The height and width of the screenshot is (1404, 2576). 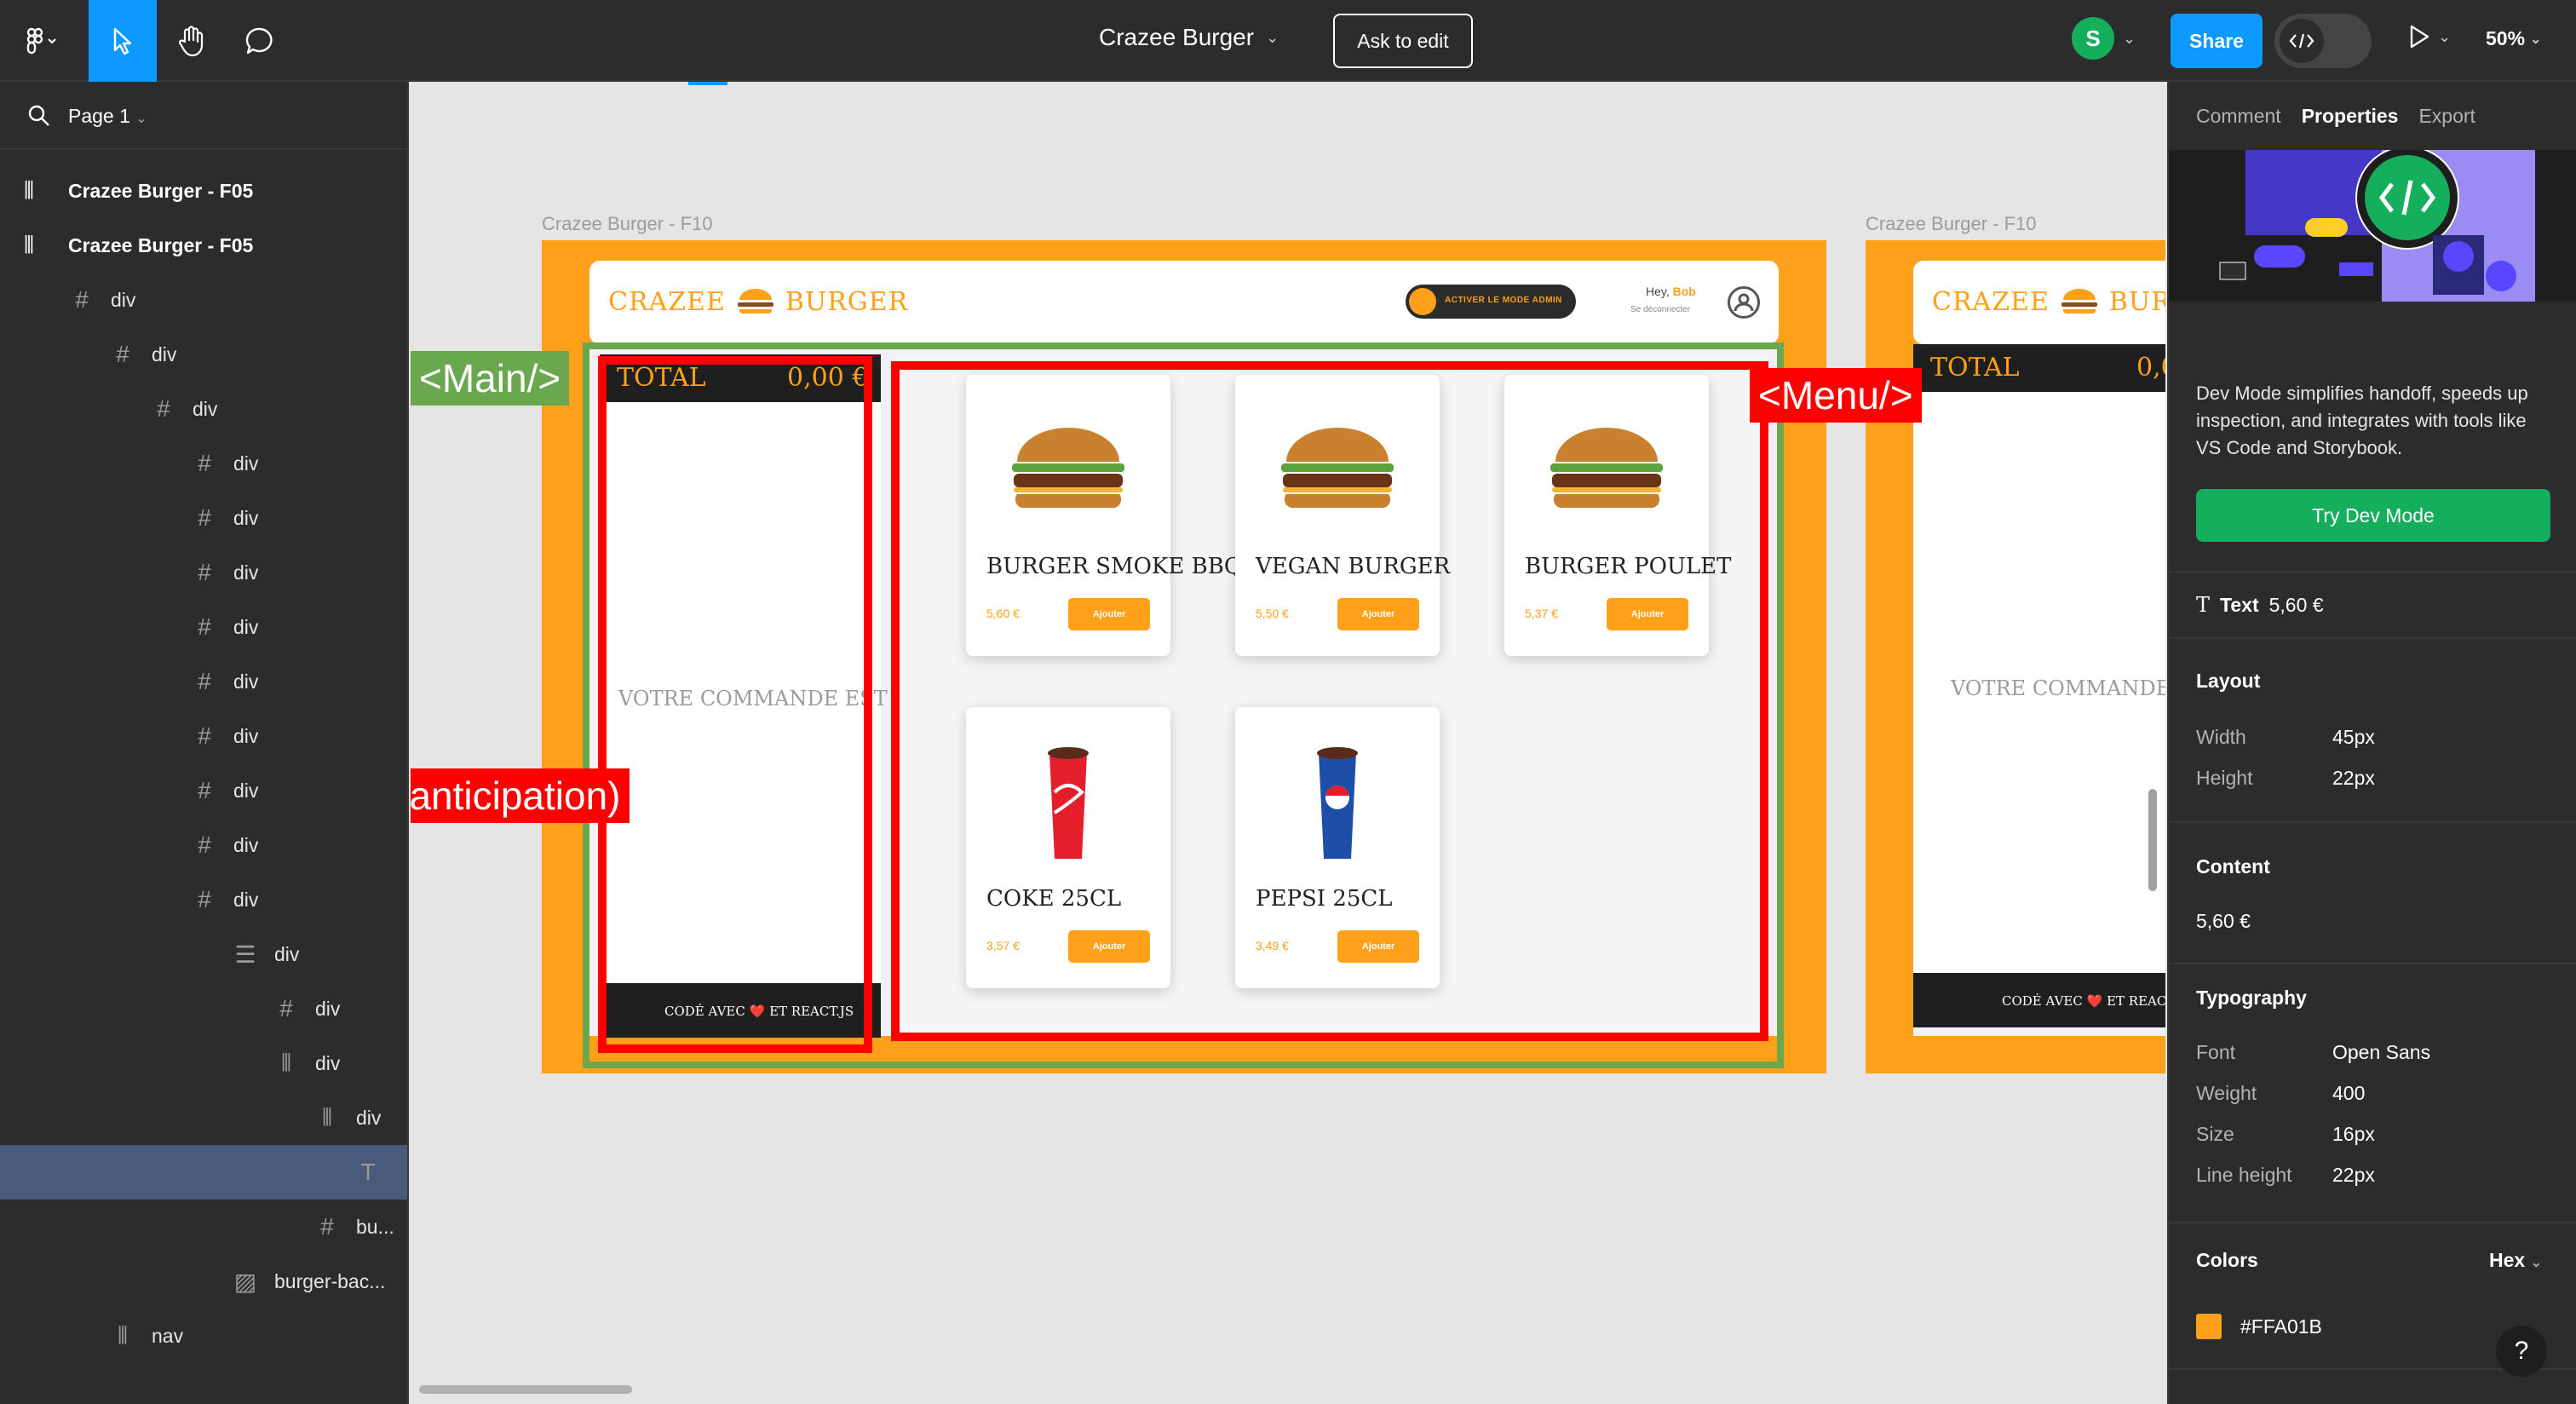 I want to click on tab-properties: Properties, so click(x=2351, y=116).